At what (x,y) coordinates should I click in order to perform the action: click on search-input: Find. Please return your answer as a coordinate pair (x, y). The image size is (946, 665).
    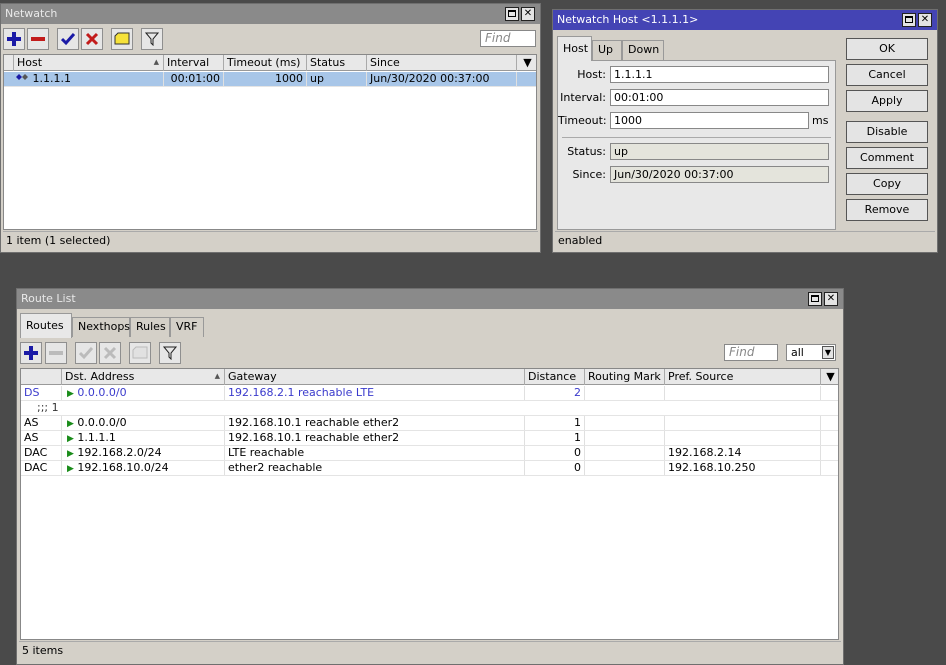
    Looking at the image, I should click on (508, 38).